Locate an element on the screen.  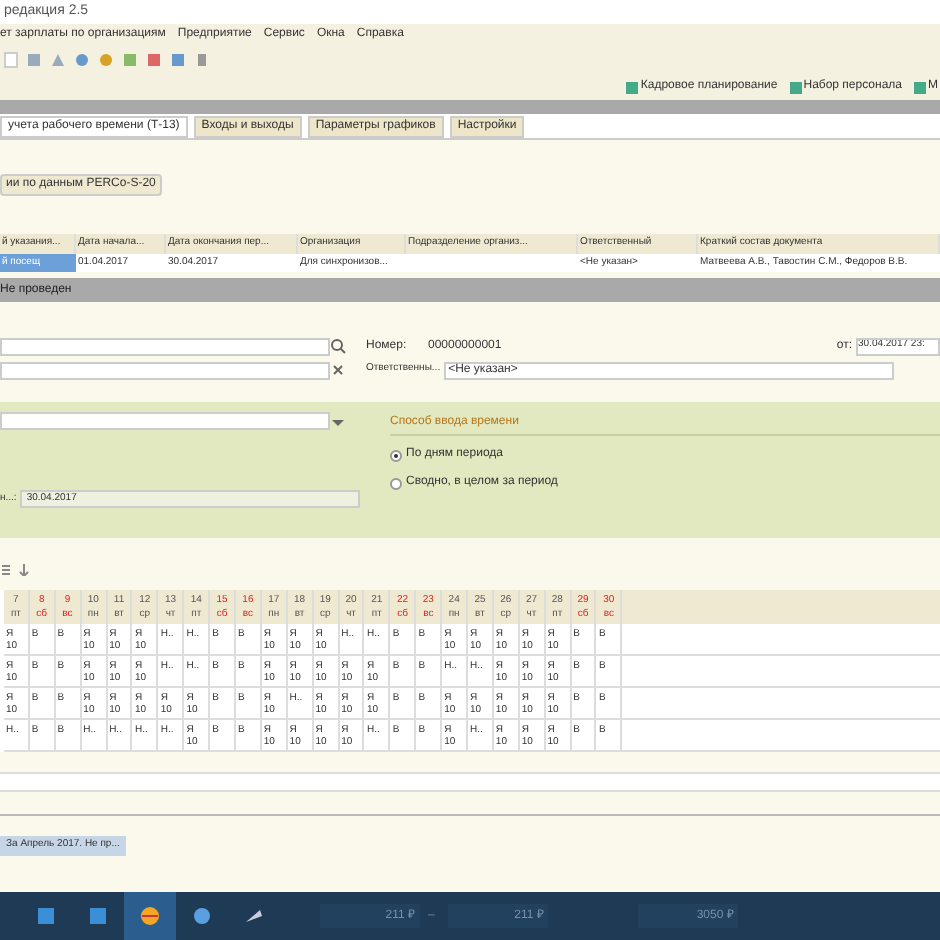
dropdown-field is located at coordinates (165, 421).